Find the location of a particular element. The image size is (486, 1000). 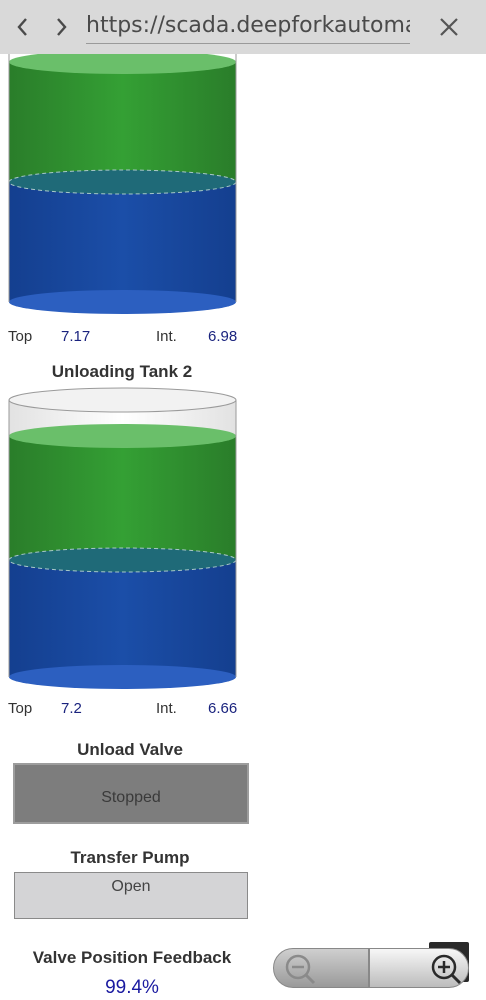

close-icon is located at coordinates (449, 27).